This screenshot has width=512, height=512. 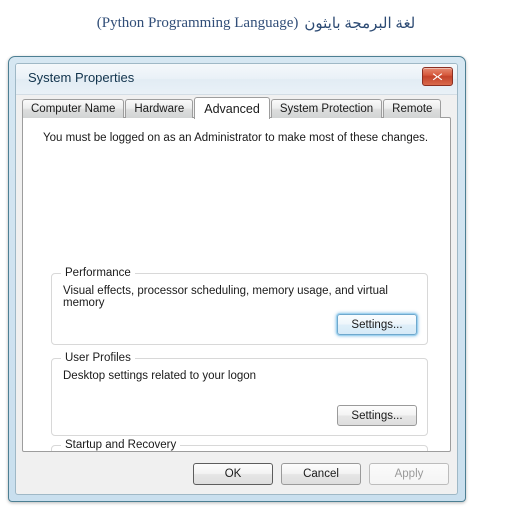 I want to click on dialog-footer: OK Cancel Apply, so click(x=321, y=474).